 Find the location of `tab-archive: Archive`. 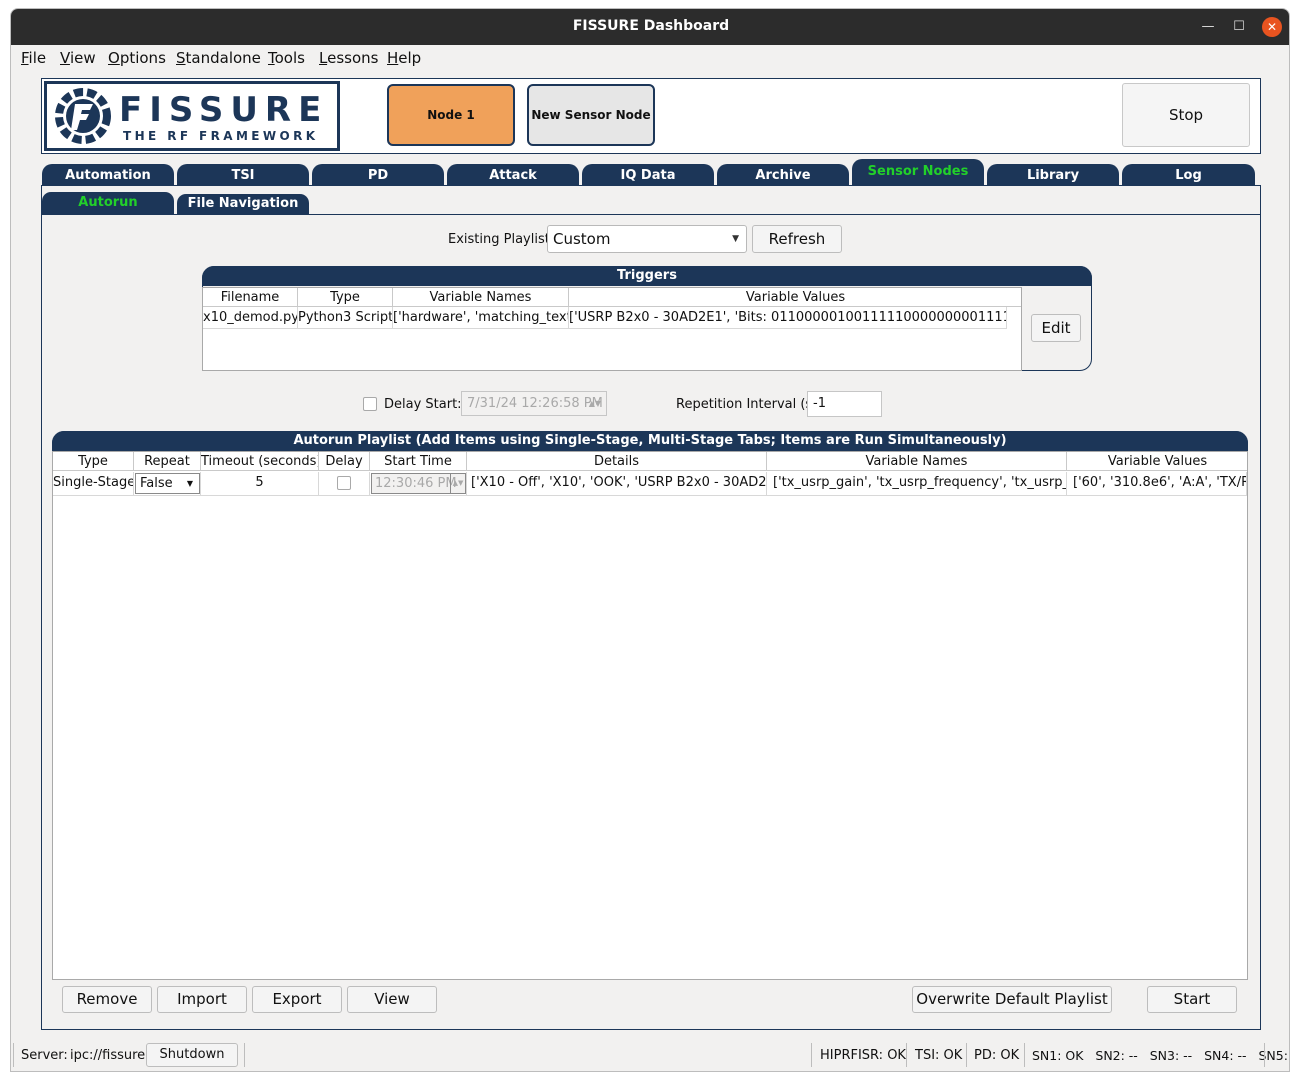

tab-archive: Archive is located at coordinates (783, 175).